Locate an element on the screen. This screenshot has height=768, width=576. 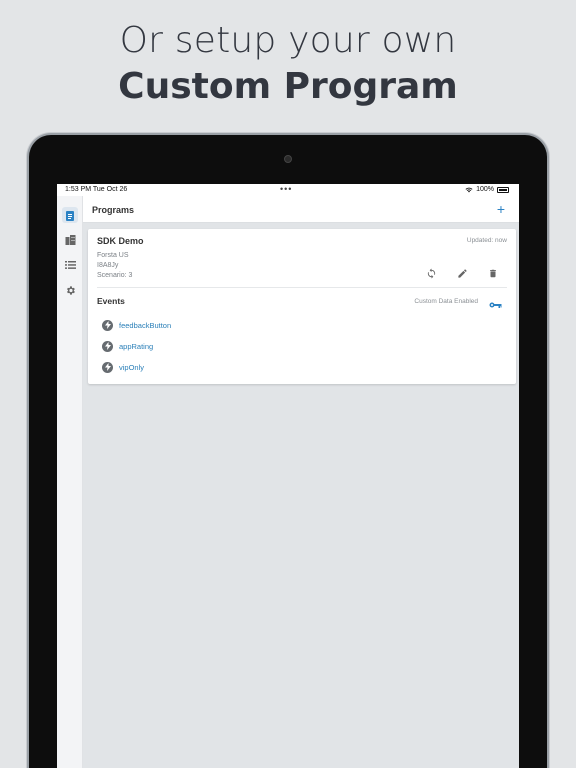
gear-icon is located at coordinates (70, 290).